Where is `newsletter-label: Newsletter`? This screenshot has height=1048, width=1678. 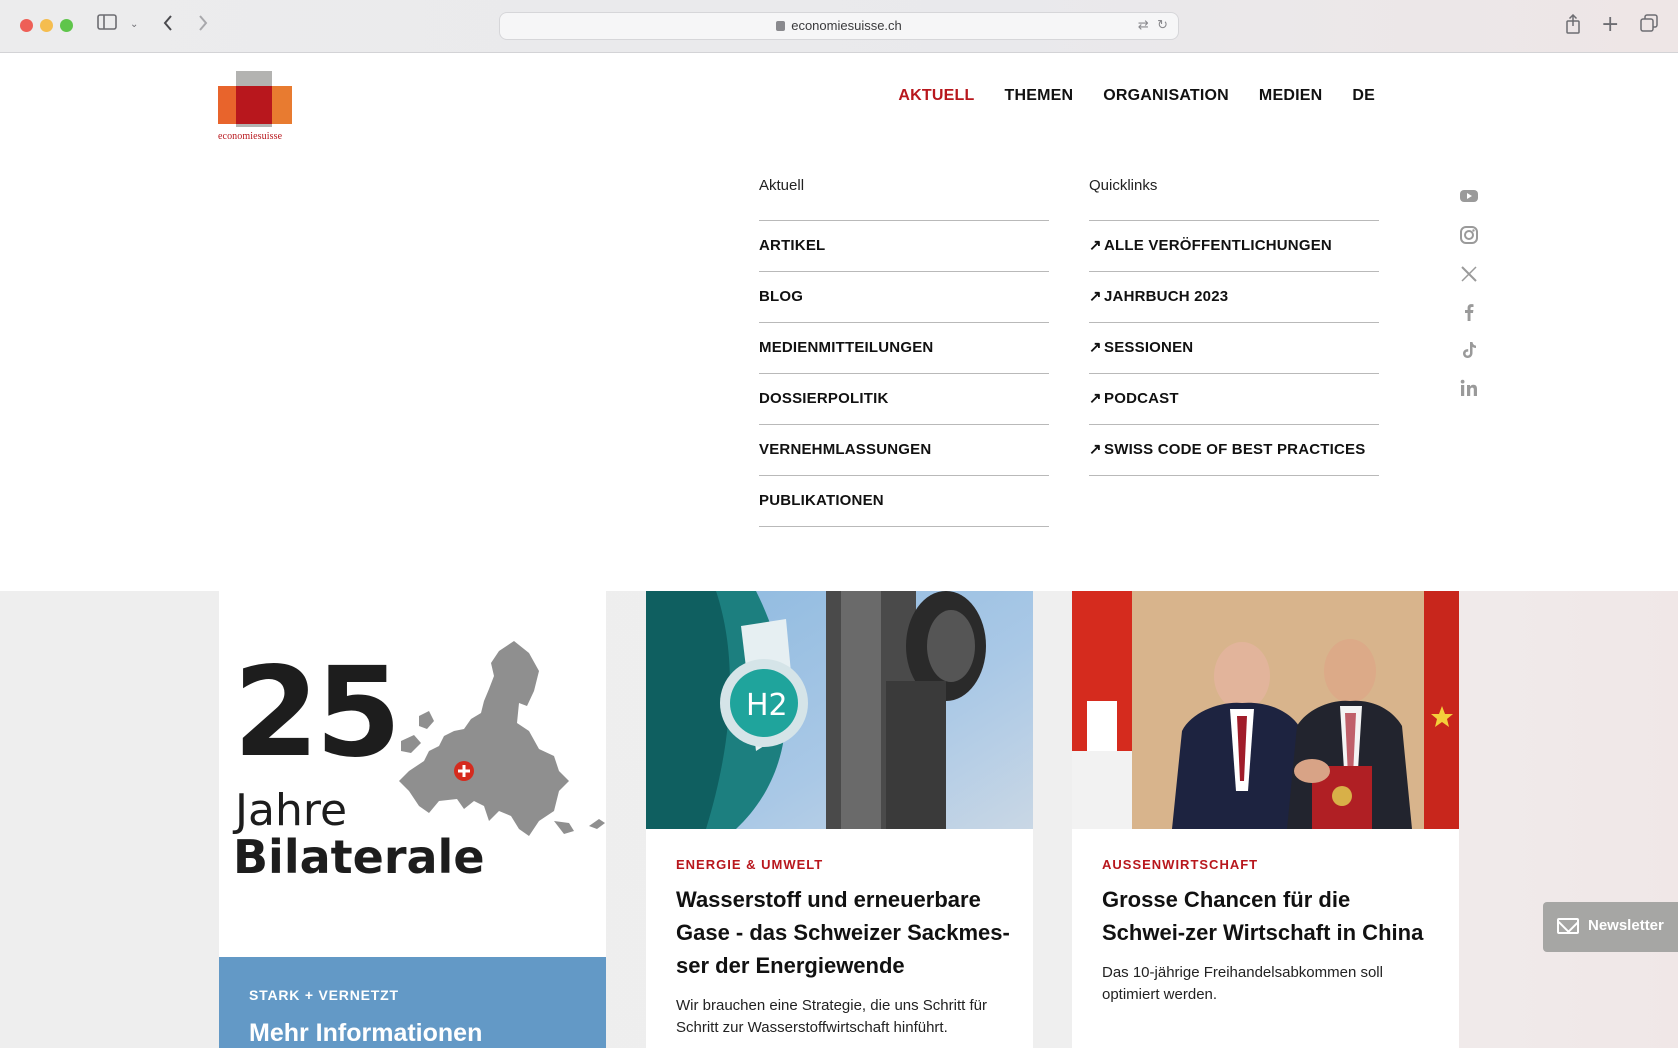 newsletter-label: Newsletter is located at coordinates (1626, 925).